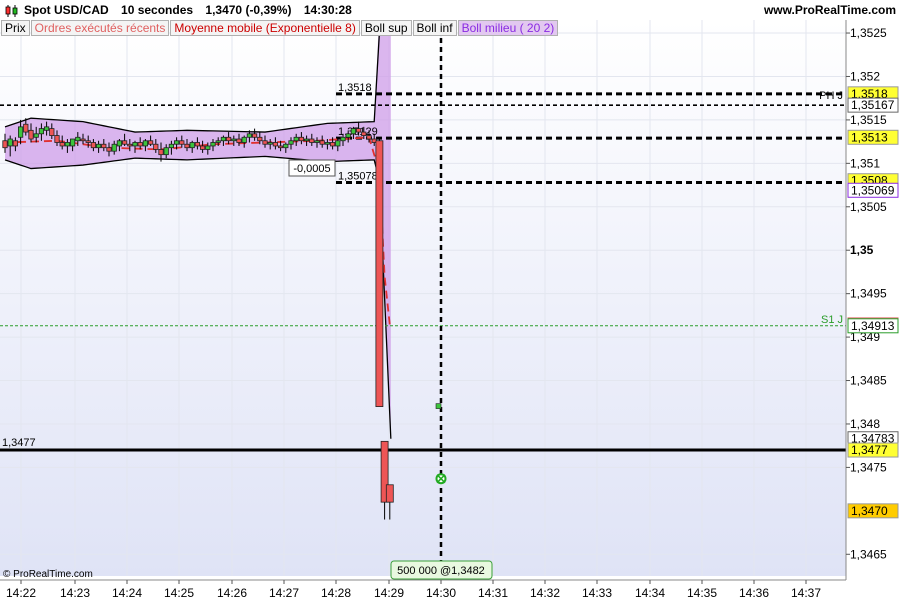 The width and height of the screenshot is (900, 603). What do you see at coordinates (389, 593) in the screenshot?
I see `x-tick-label: 14:29` at bounding box center [389, 593].